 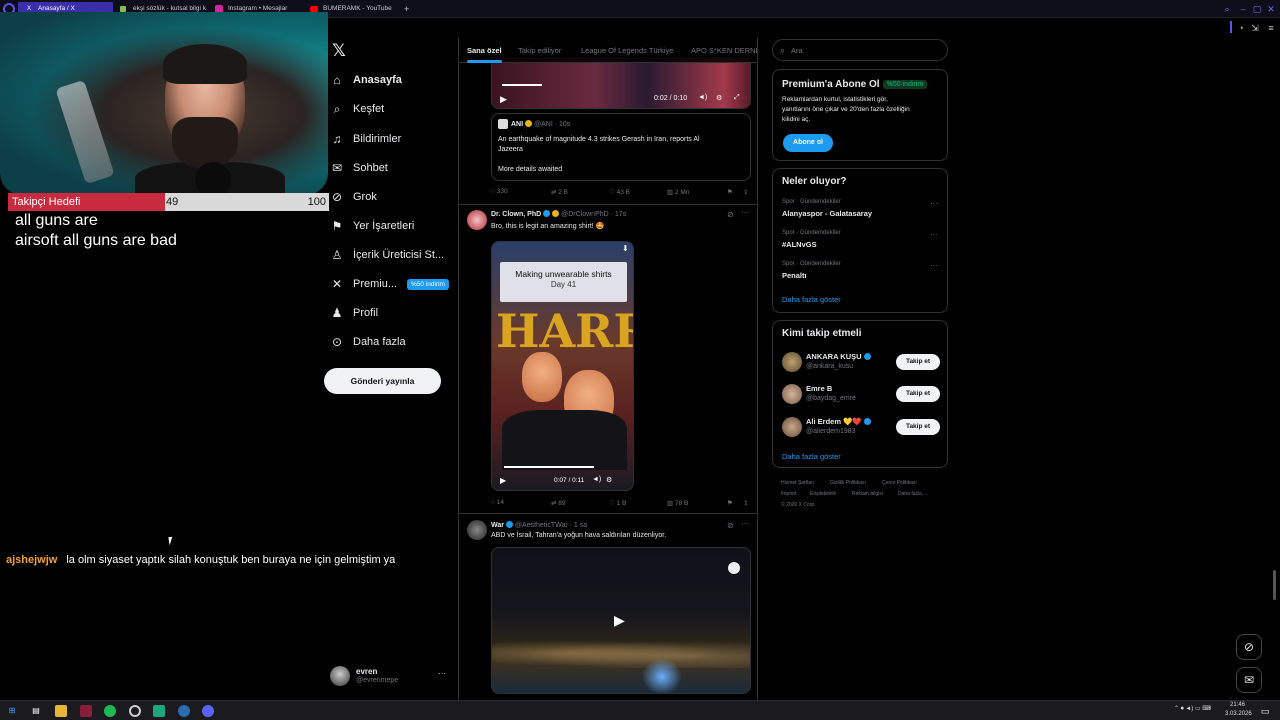 What do you see at coordinates (797, 483) in the screenshot?
I see `footer-link: Hizmet Şartları` at bounding box center [797, 483].